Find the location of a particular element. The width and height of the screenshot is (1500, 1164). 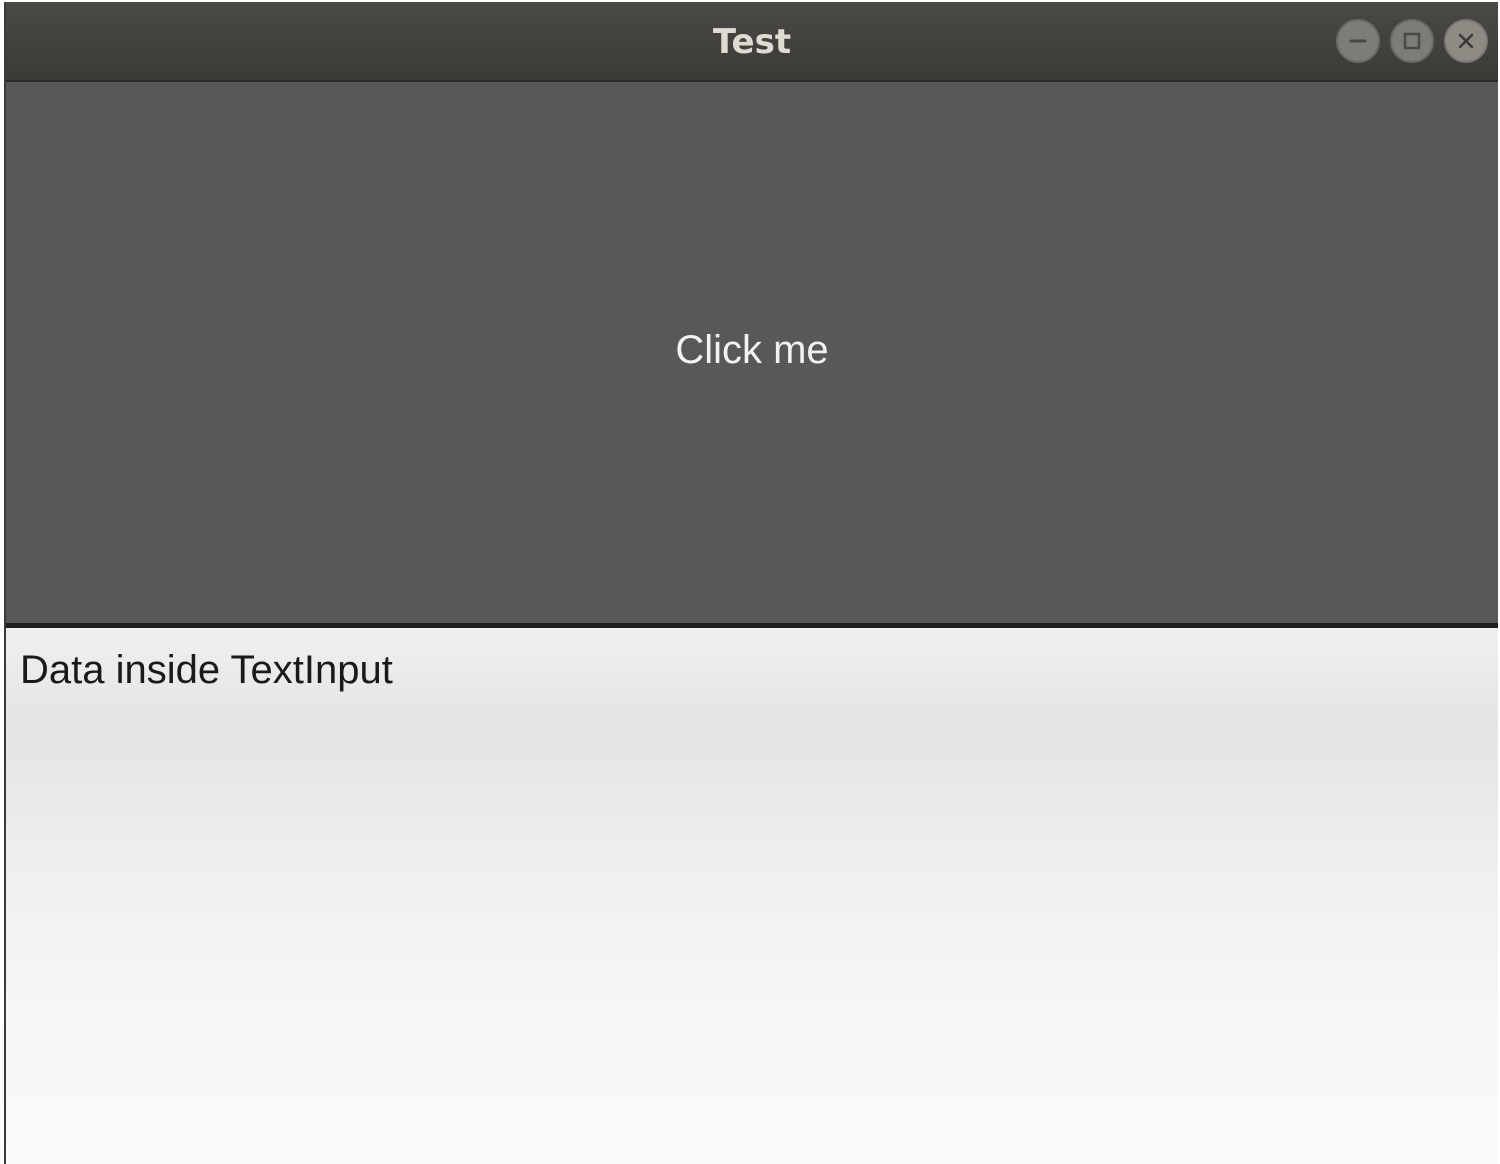

maximize-icon is located at coordinates (1412, 41).